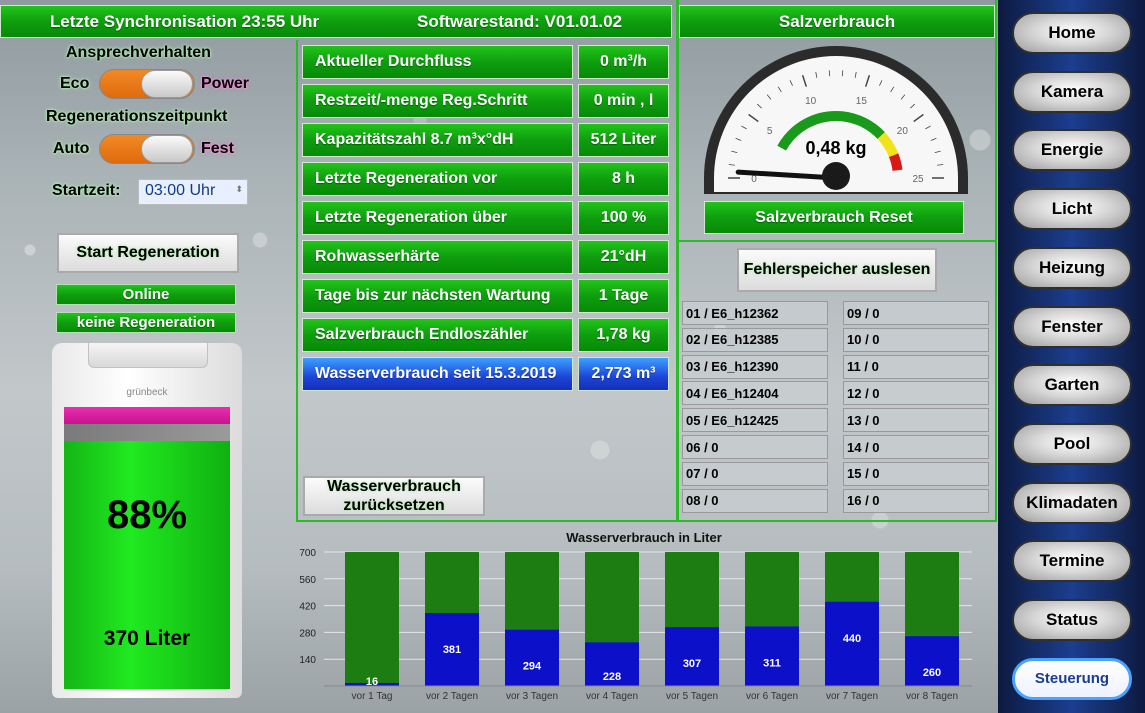 The image size is (1145, 713). I want to click on regen-toggle, so click(147, 149).